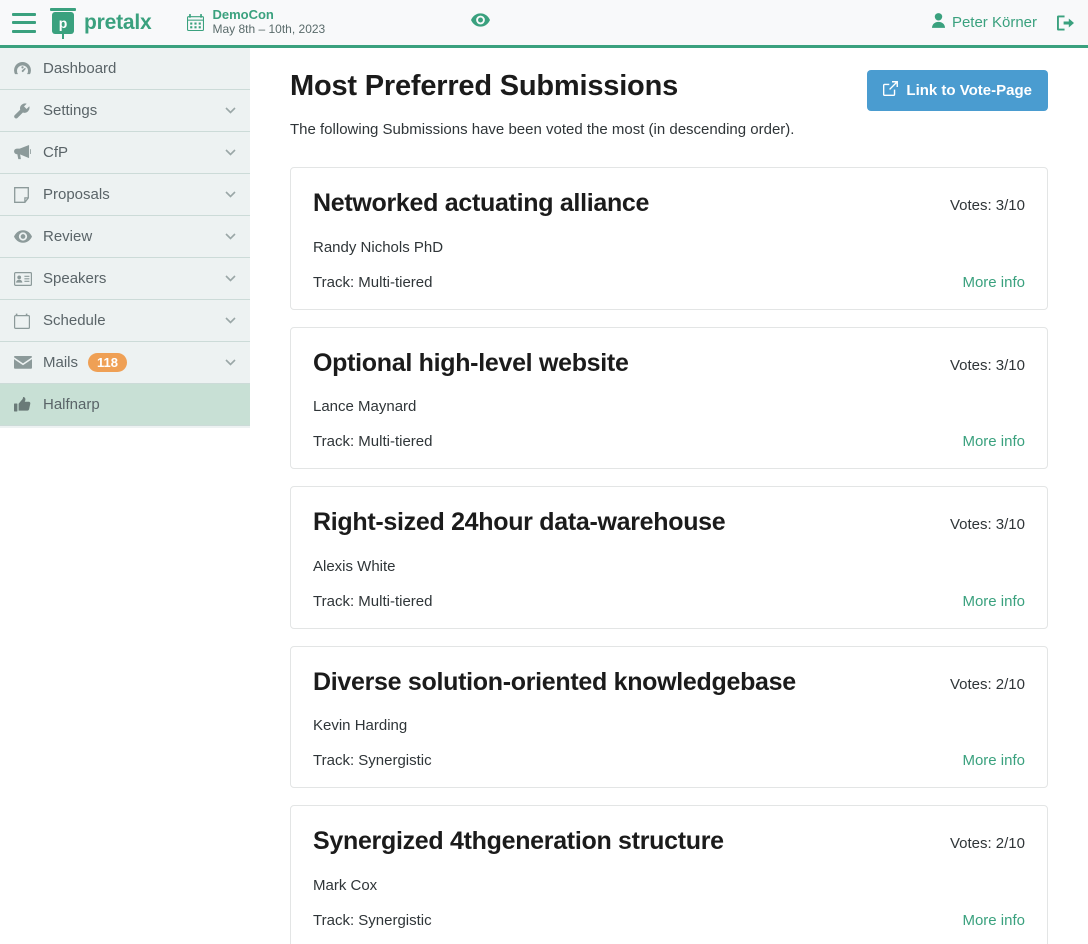 Image resolution: width=1088 pixels, height=944 pixels. What do you see at coordinates (125, 405) in the screenshot?
I see `sidebar-item-halfnarp: Halfnarp` at bounding box center [125, 405].